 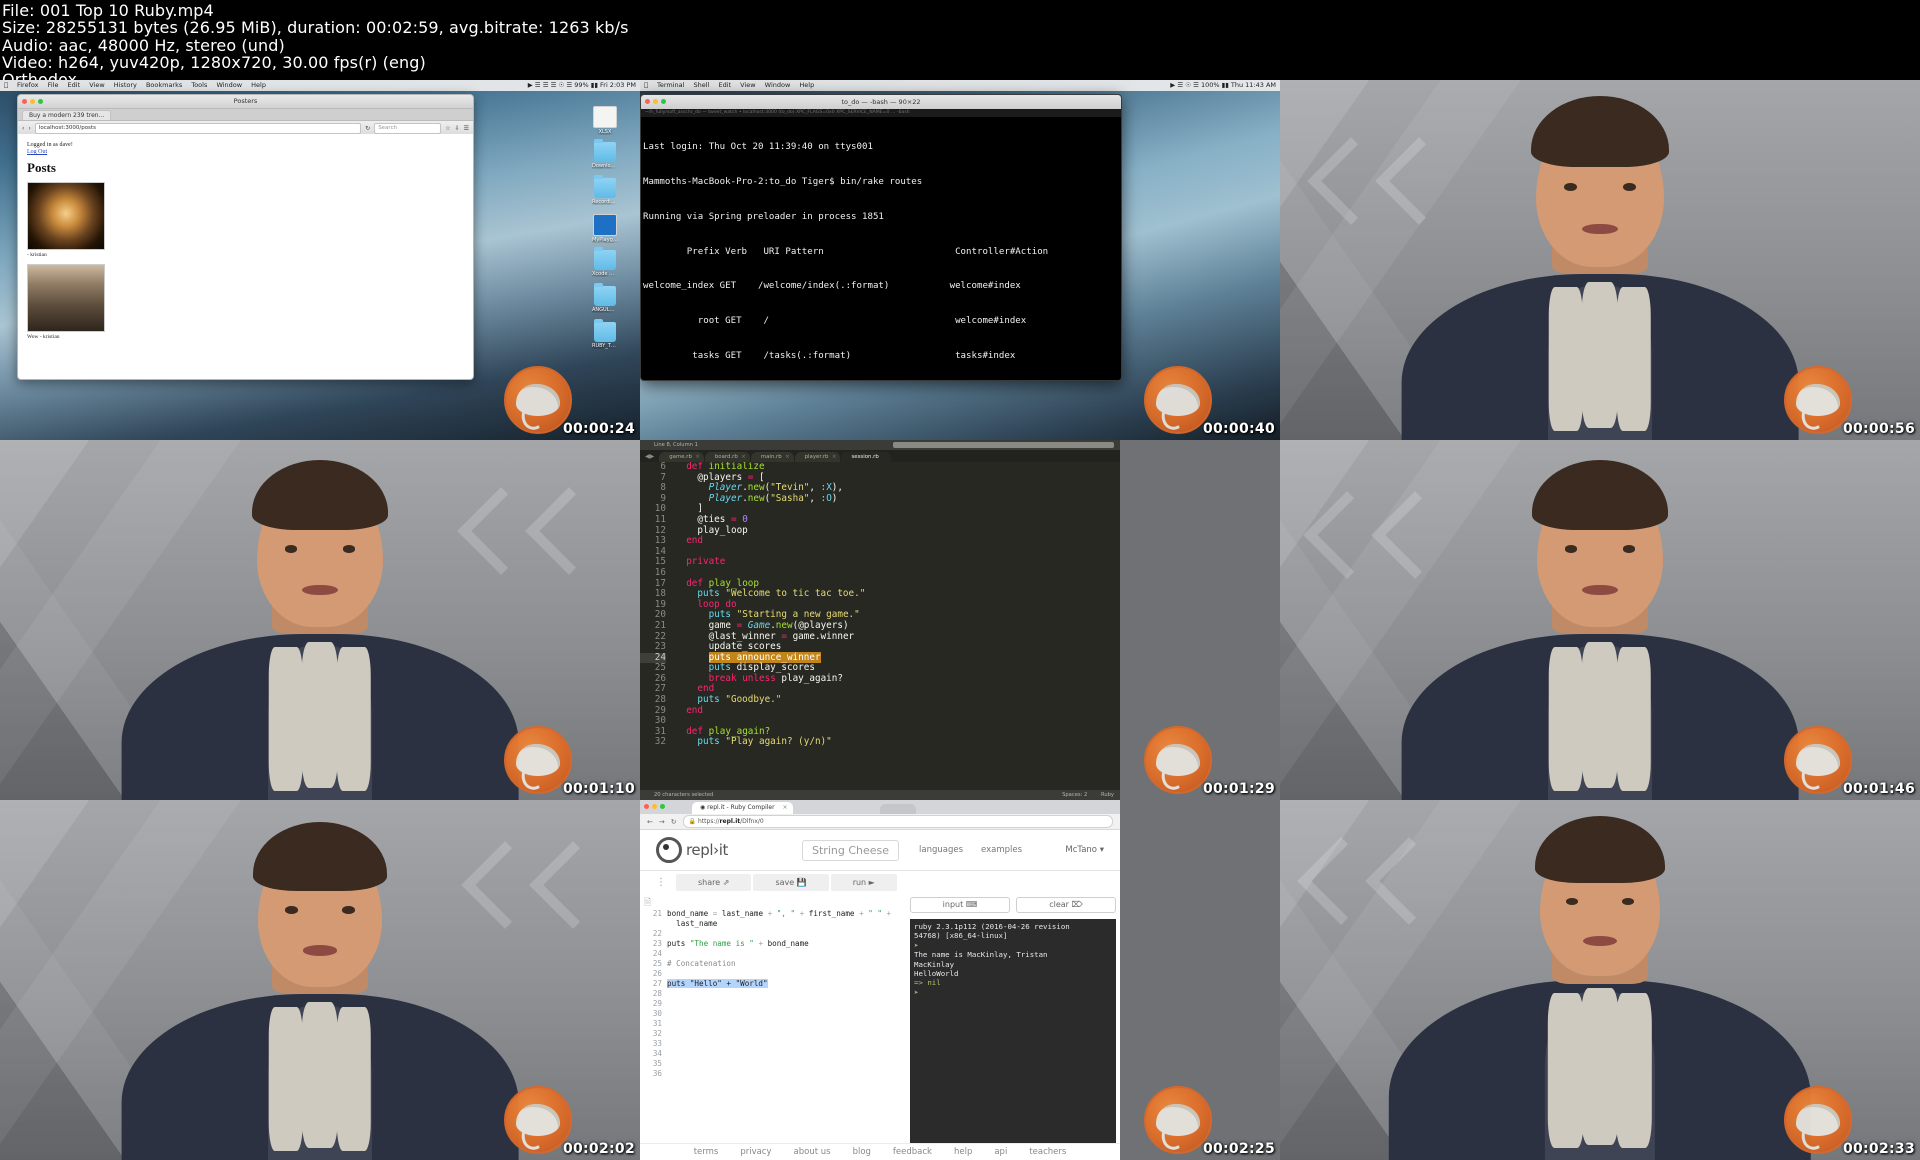 What do you see at coordinates (970, 850) in the screenshot?
I see `replit-nav: languages examples` at bounding box center [970, 850].